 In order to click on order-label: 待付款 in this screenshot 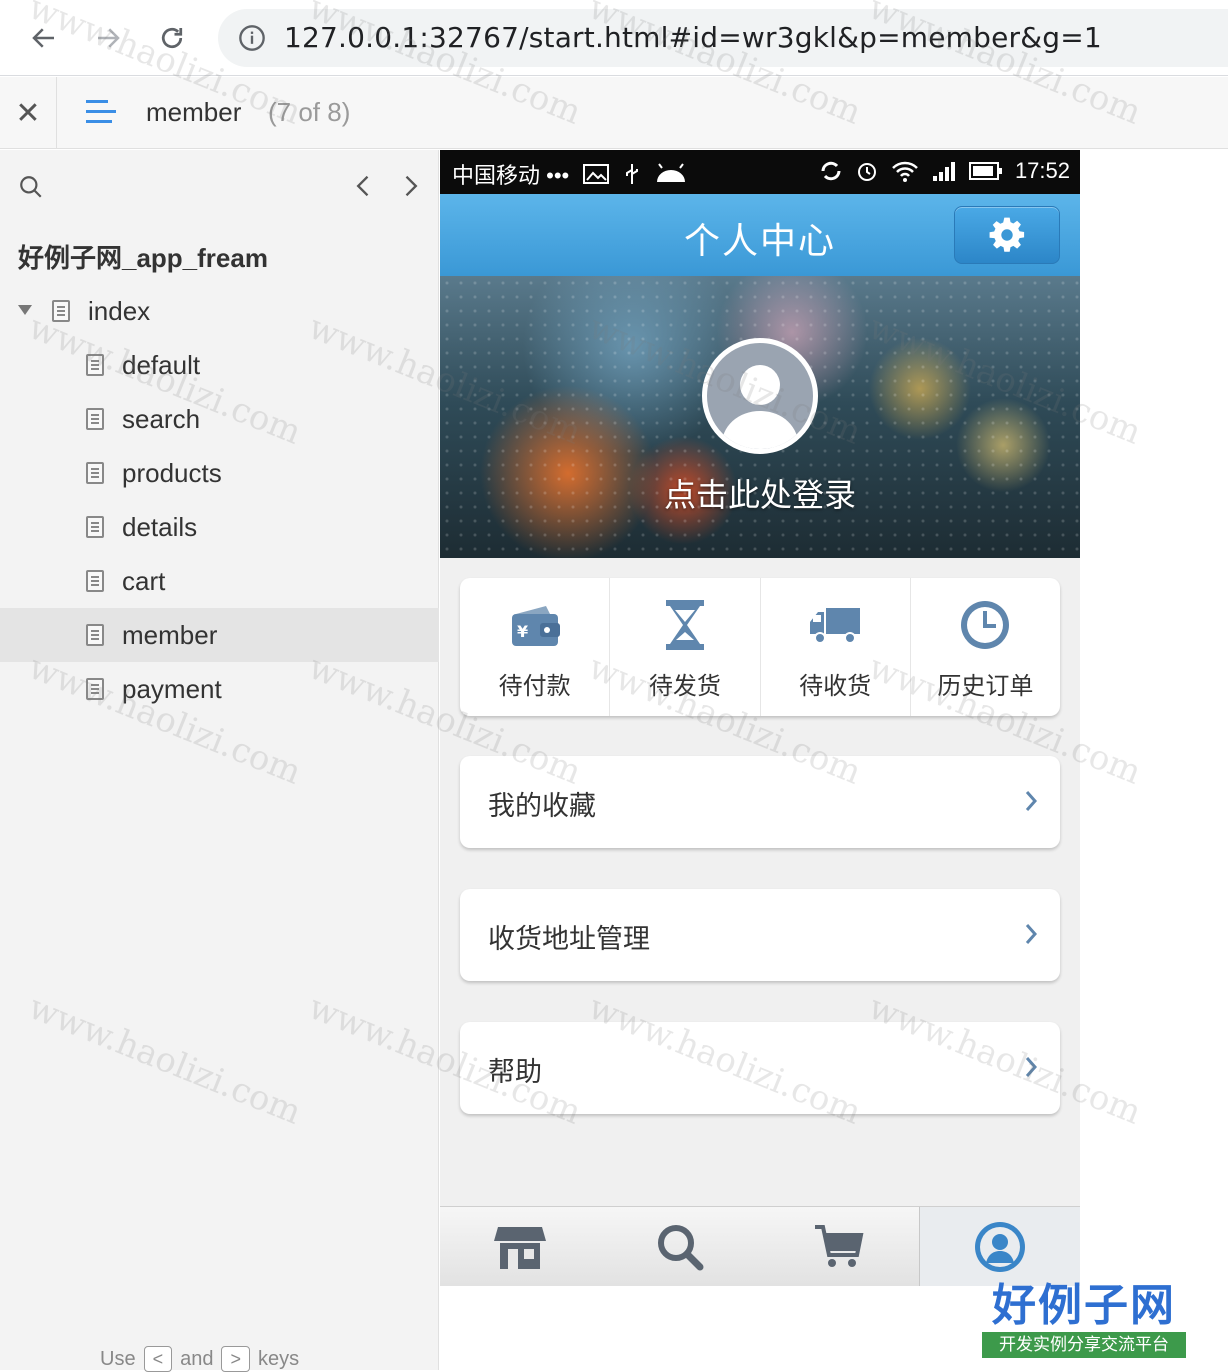, I will do `click(534, 686)`.